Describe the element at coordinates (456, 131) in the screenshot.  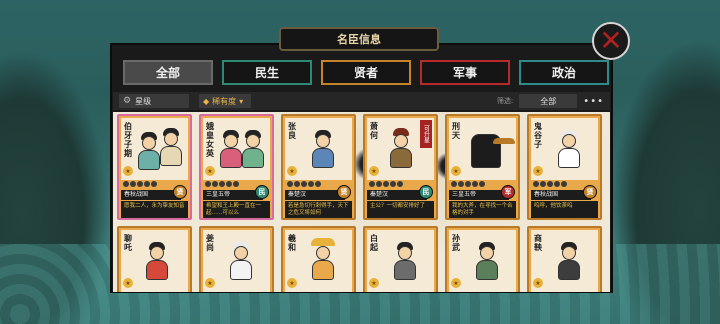
I see `card-name: 刑天` at that location.